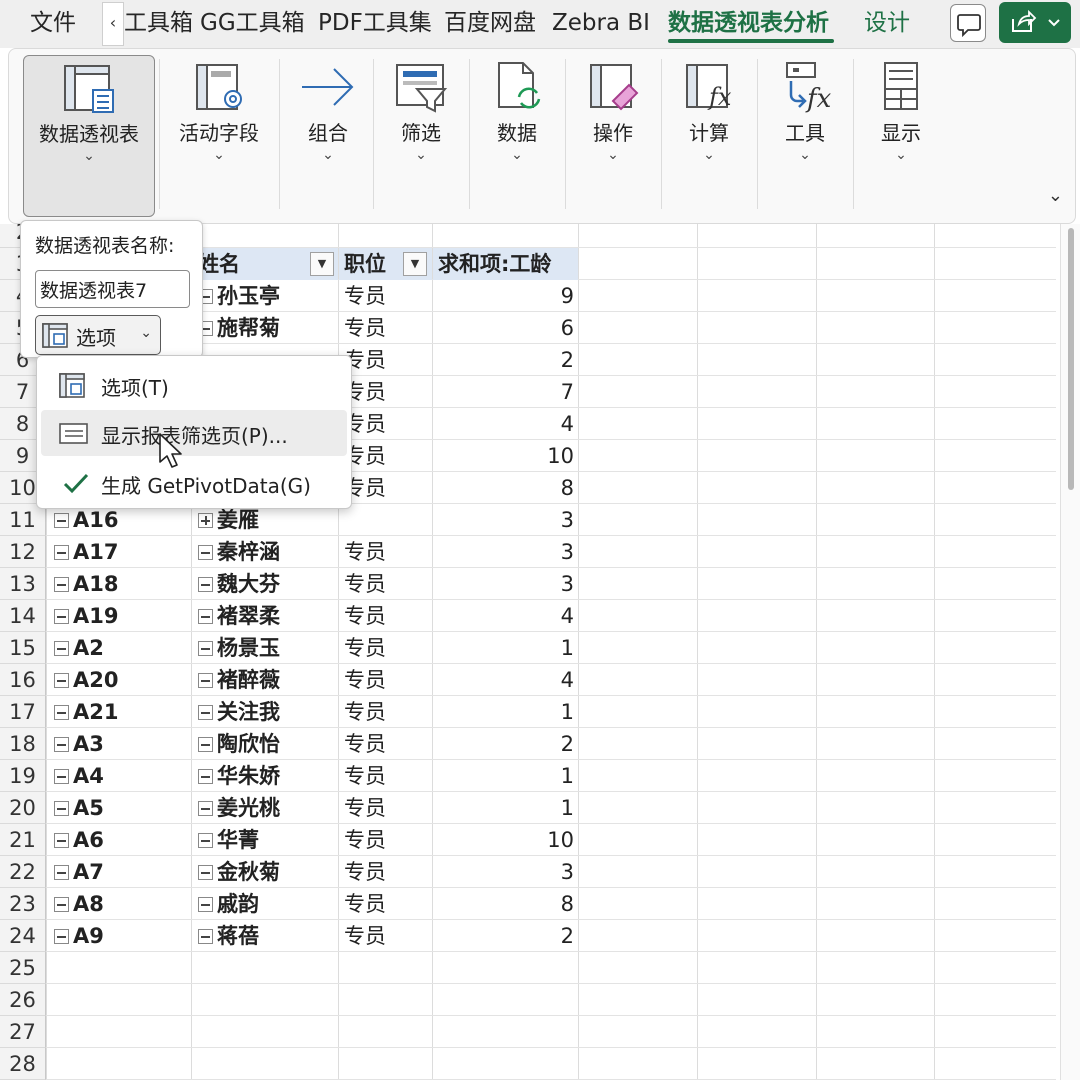  I want to click on pivot-id-cell: A18, so click(122, 584).